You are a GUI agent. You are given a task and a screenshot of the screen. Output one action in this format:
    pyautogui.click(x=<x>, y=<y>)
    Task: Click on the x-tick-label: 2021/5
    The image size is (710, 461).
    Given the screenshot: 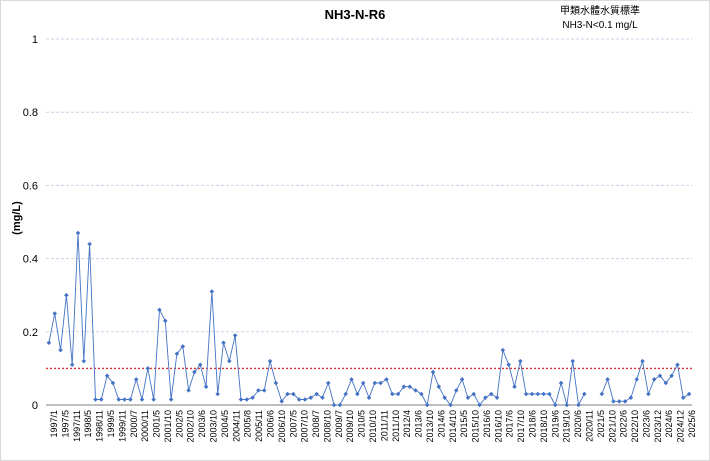 What is the action you would take?
    pyautogui.click(x=601, y=424)
    